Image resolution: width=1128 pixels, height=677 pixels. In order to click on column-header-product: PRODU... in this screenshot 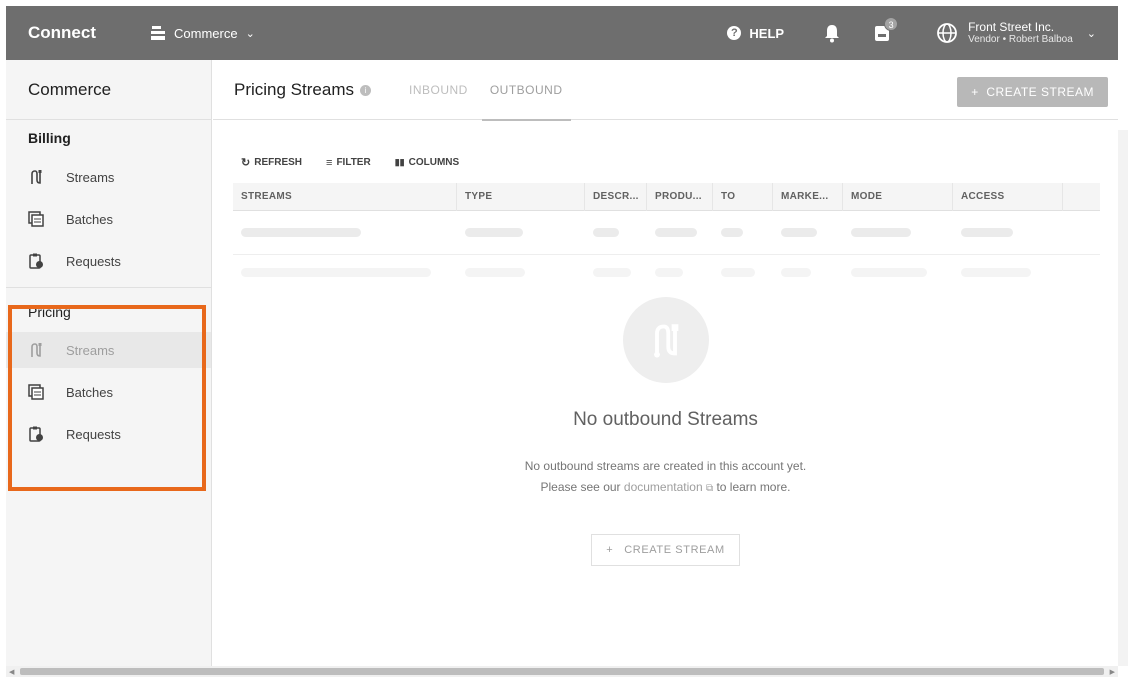, I will do `click(680, 197)`.